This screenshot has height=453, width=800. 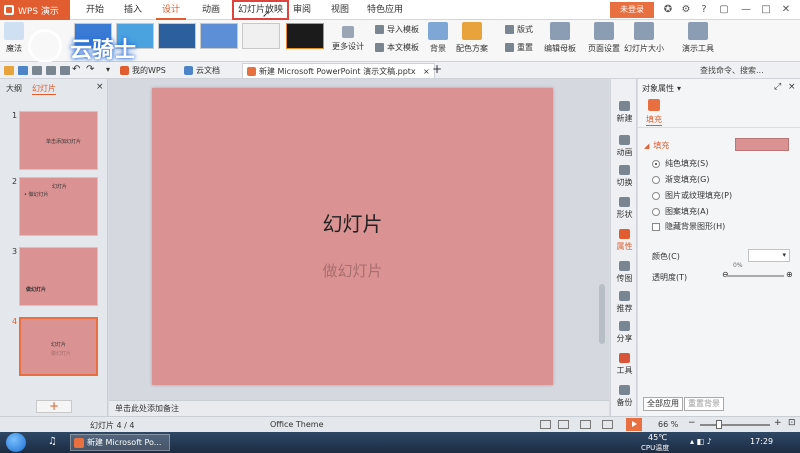 What do you see at coordinates (624, 332) in the screenshot?
I see `side-share-button: 分享` at bounding box center [624, 332].